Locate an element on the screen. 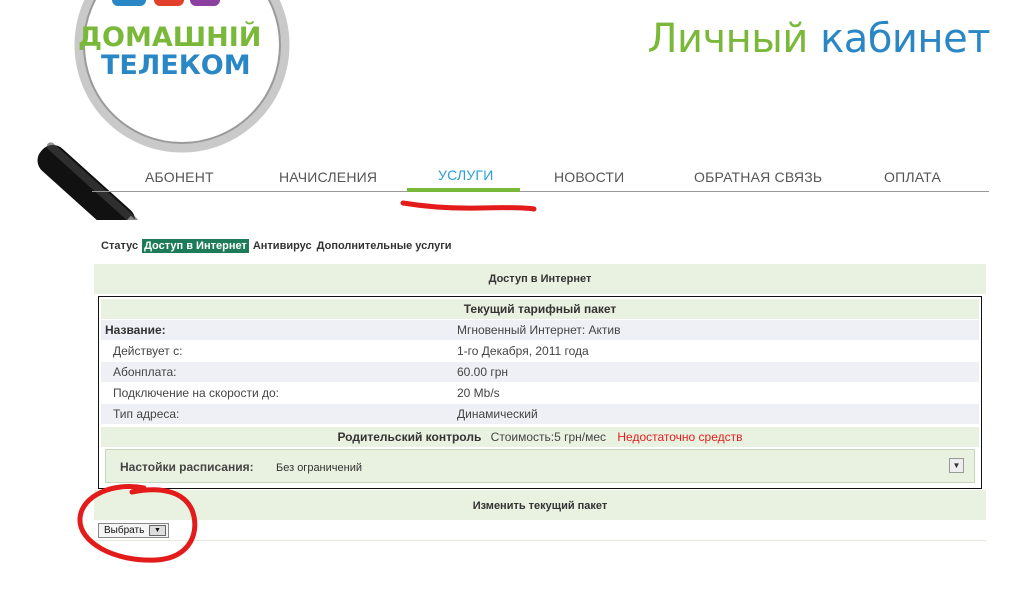 The image size is (1026, 594). tariff-row: Подключение на скорости до: 20 Mb/s is located at coordinates (540, 393).